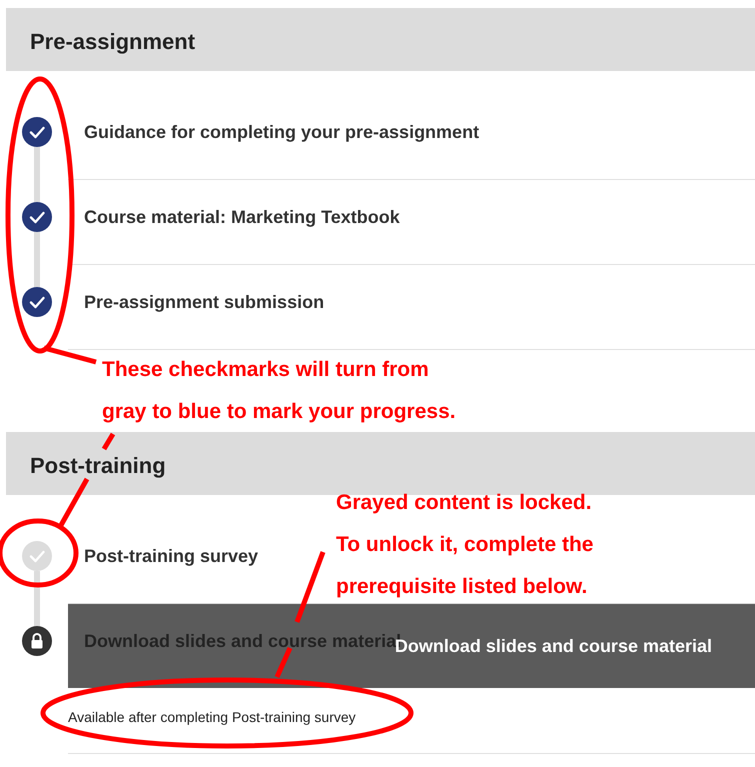  I want to click on item-title: Guidance for completing your pre-assignment, so click(282, 132).